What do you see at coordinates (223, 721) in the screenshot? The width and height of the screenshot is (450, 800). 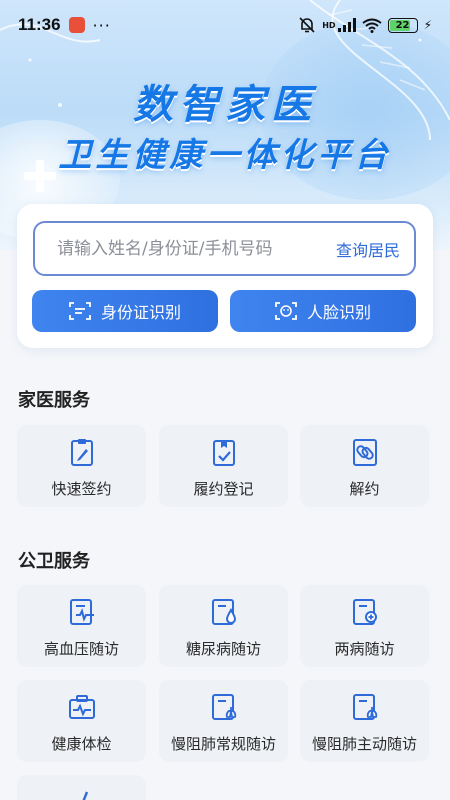 I see `service-copd-routine-followup: 慢阻肺常规随访` at bounding box center [223, 721].